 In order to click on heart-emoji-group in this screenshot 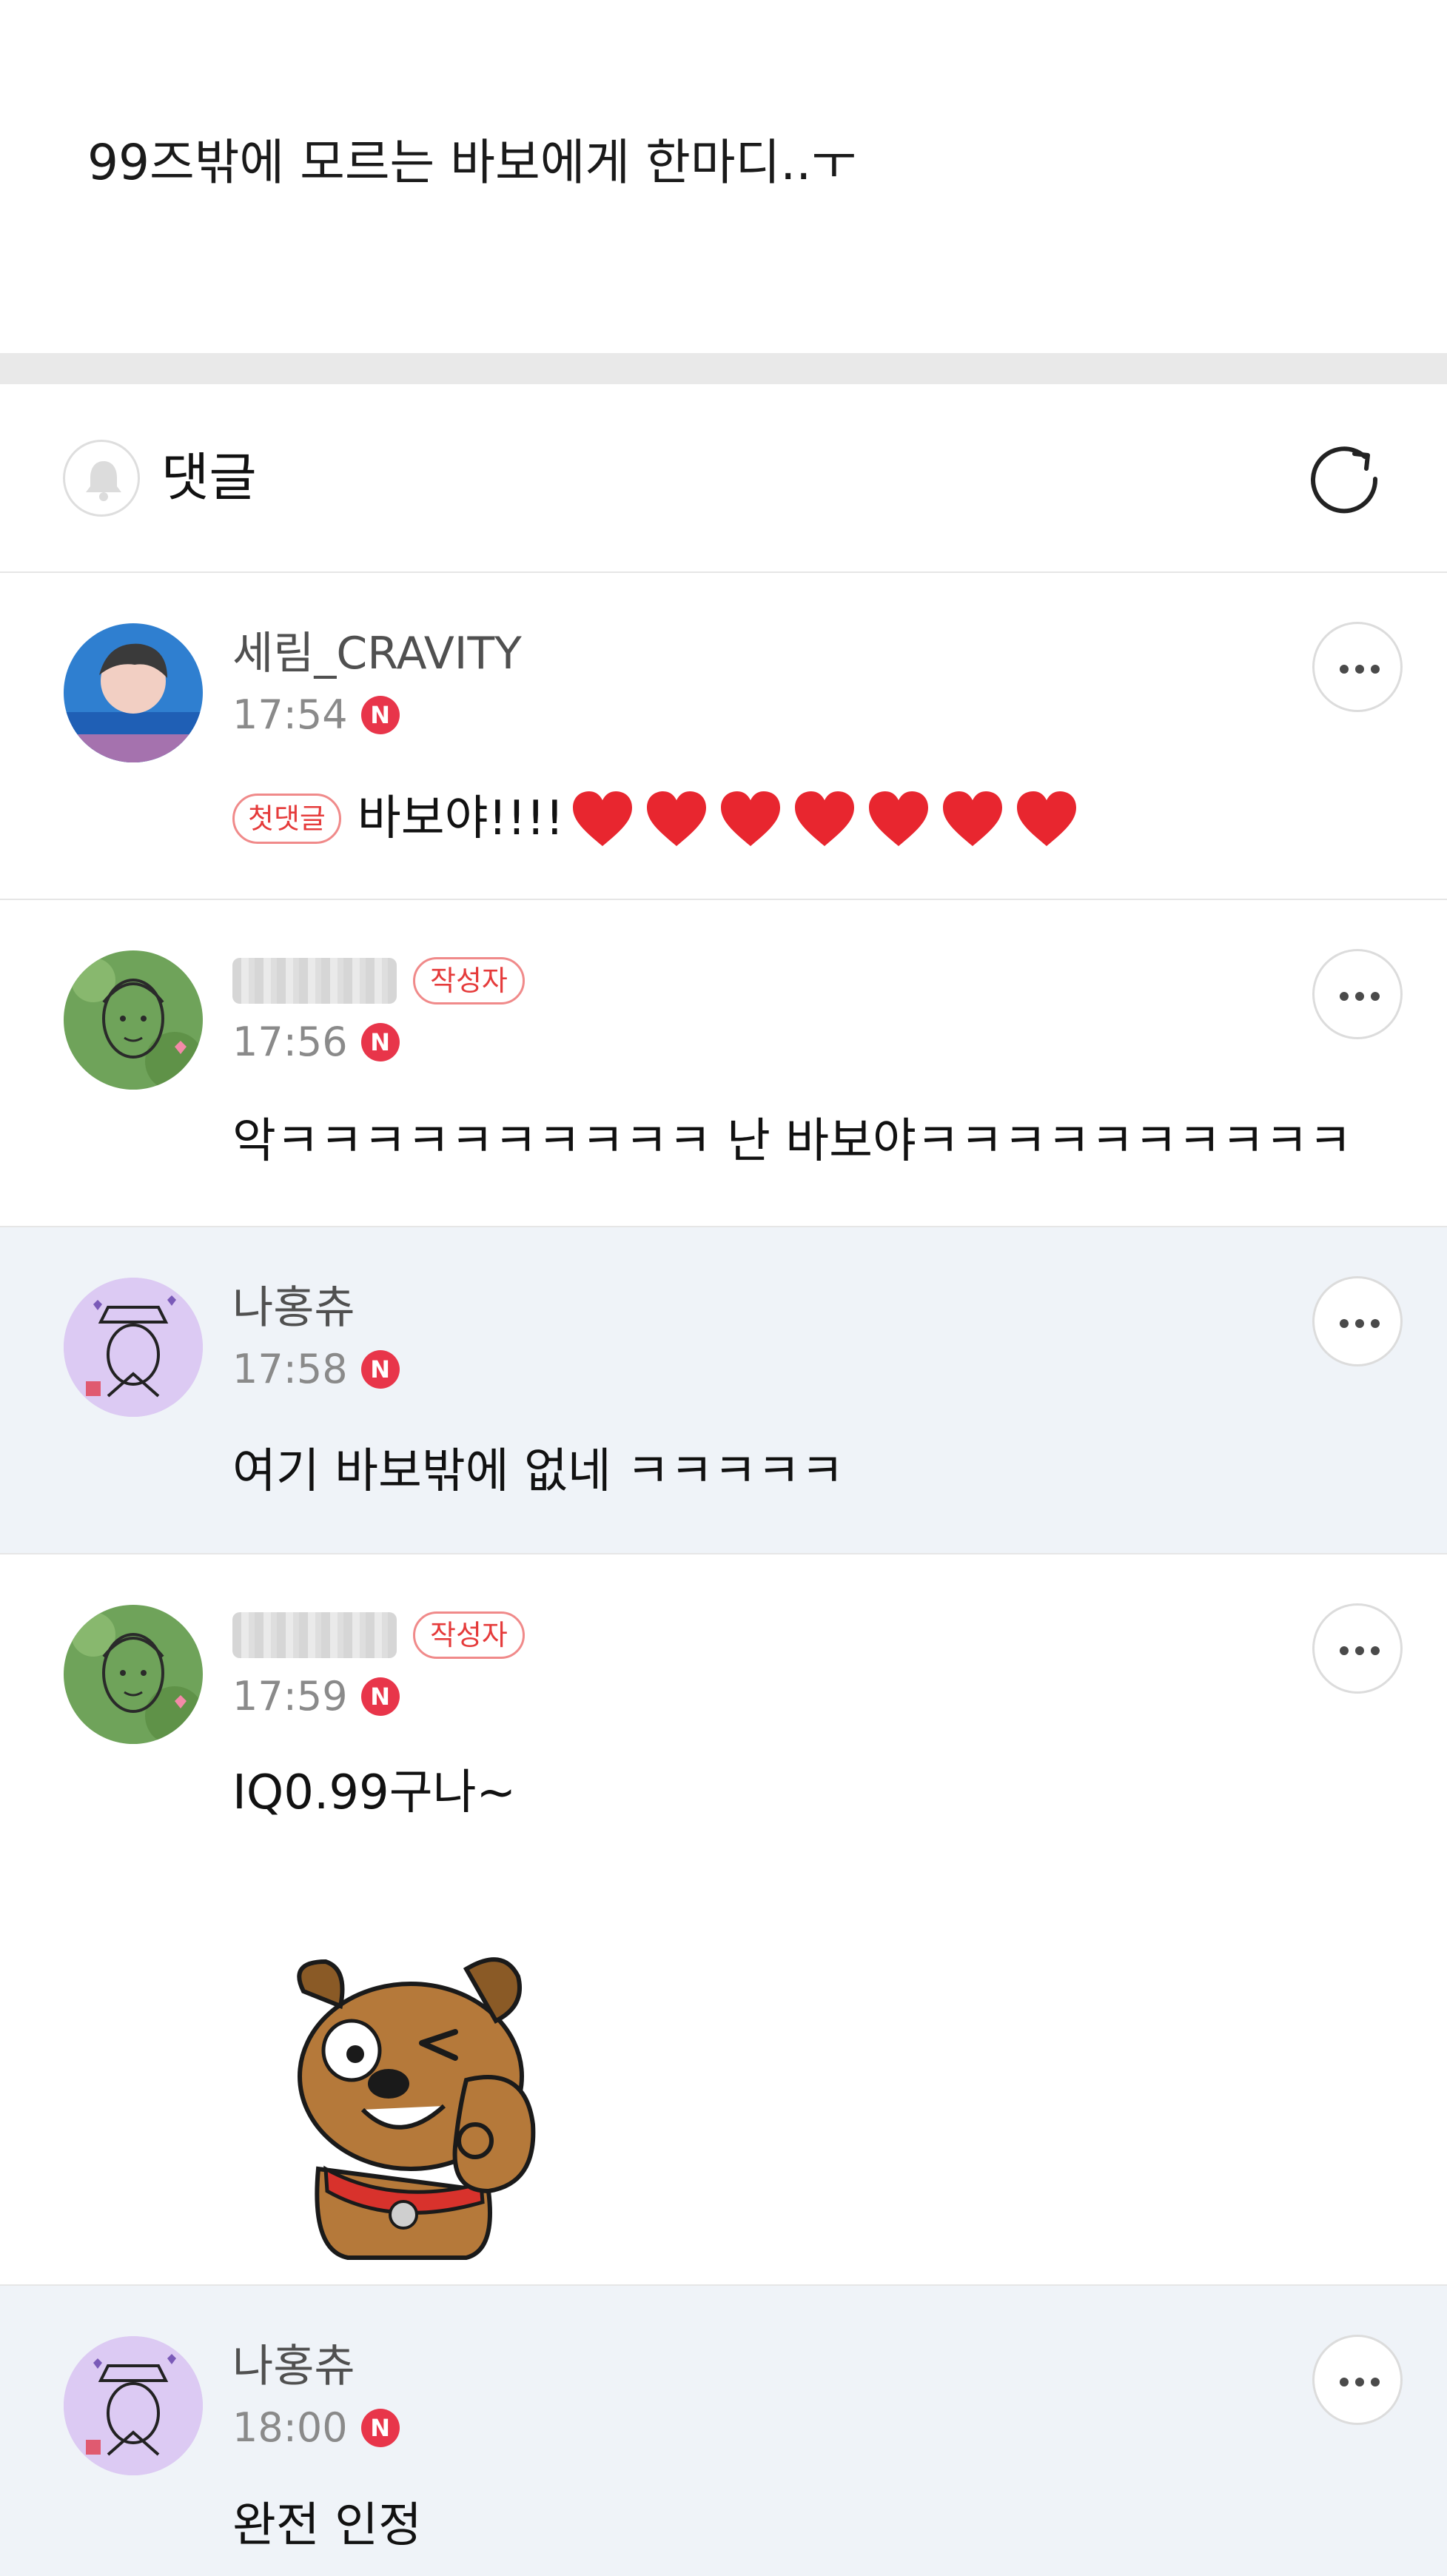, I will do `click(829, 818)`.